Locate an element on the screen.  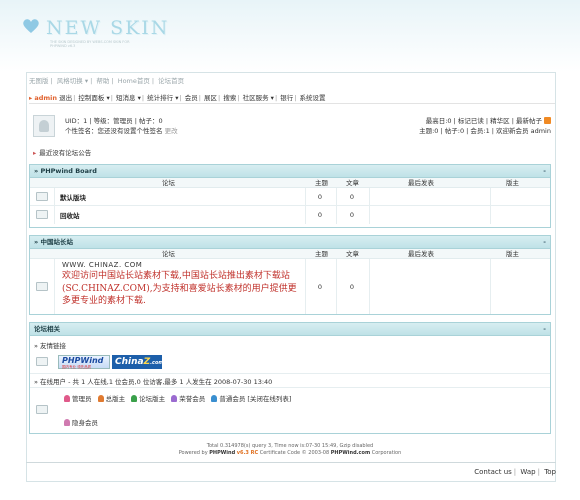
nav-divider is located at coordinates (292, 103).